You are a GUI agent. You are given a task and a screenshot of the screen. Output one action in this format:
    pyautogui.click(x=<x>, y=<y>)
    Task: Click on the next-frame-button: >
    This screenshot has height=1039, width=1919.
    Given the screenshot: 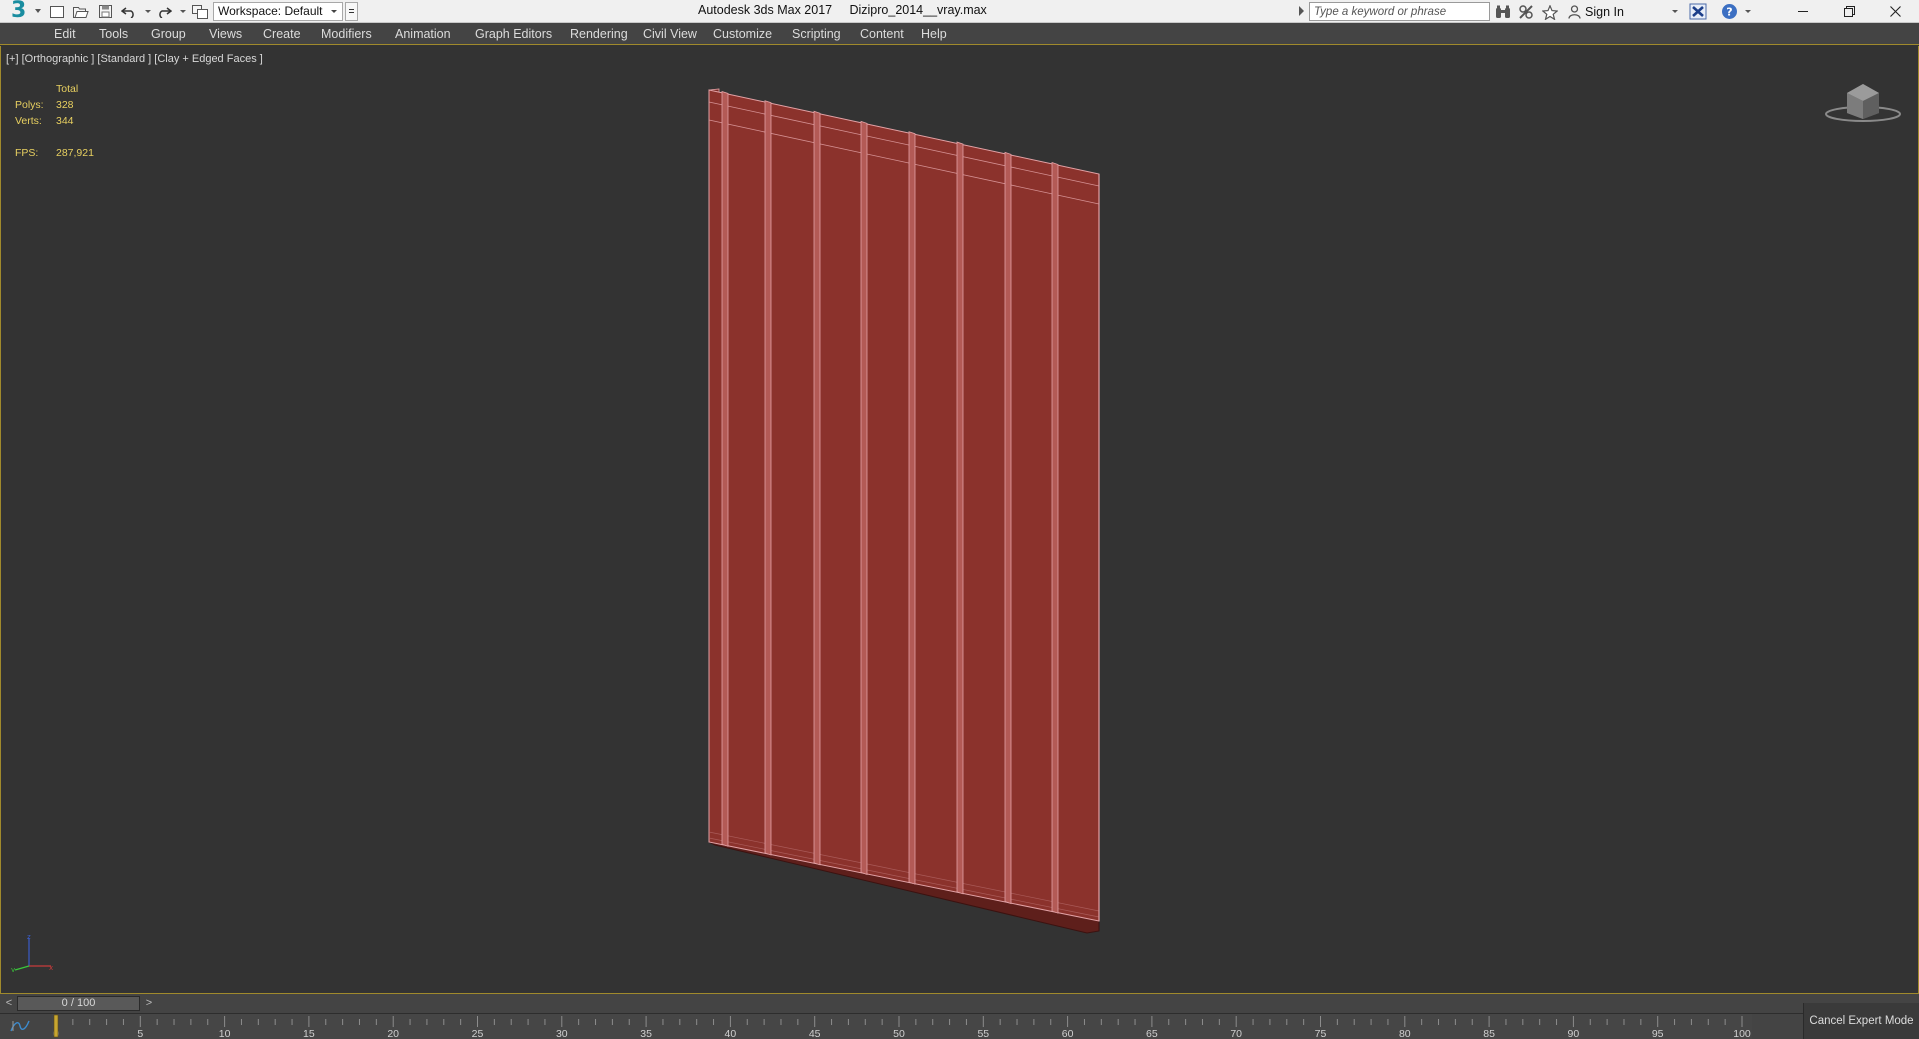 What is the action you would take?
    pyautogui.click(x=149, y=1003)
    